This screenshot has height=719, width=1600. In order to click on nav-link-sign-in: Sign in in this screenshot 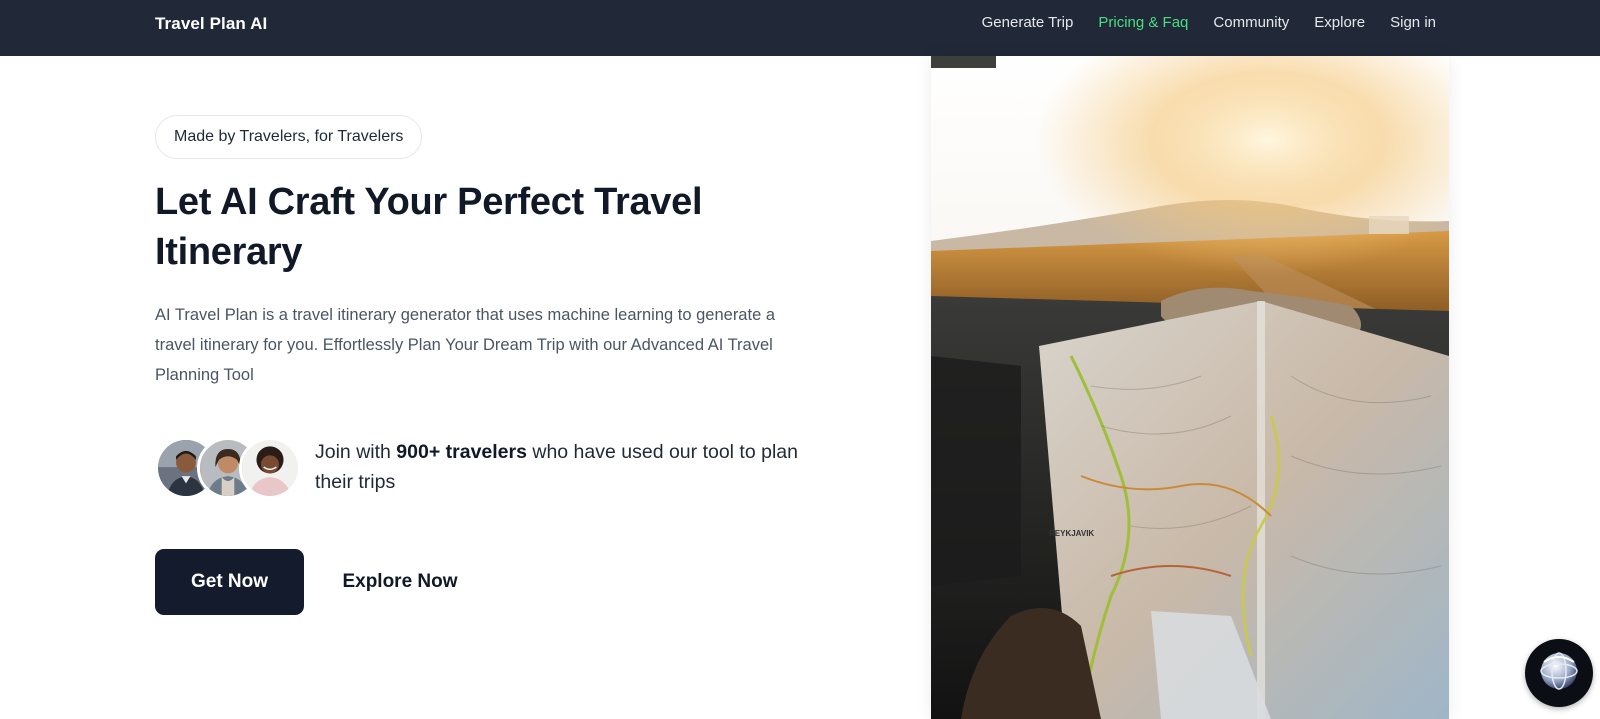, I will do `click(1413, 22)`.